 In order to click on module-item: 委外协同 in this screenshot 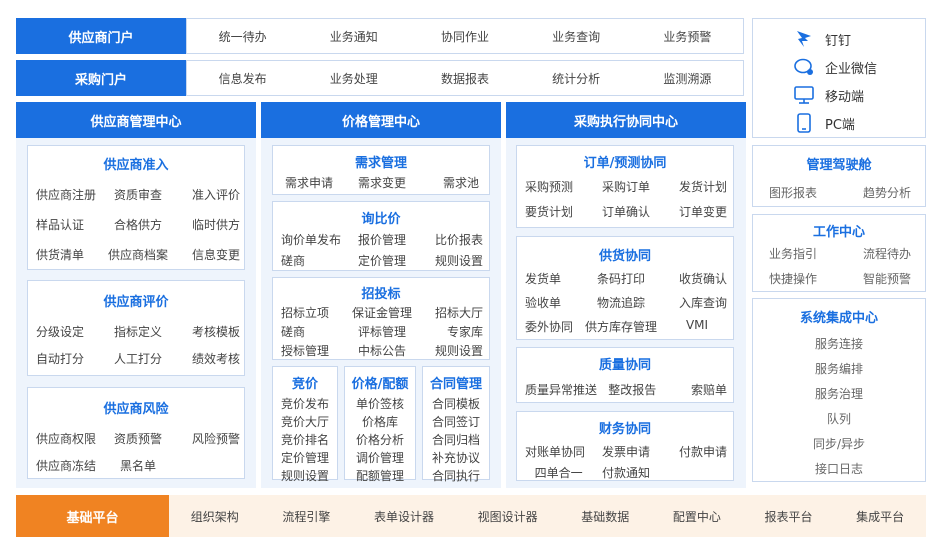, I will do `click(555, 326)`.